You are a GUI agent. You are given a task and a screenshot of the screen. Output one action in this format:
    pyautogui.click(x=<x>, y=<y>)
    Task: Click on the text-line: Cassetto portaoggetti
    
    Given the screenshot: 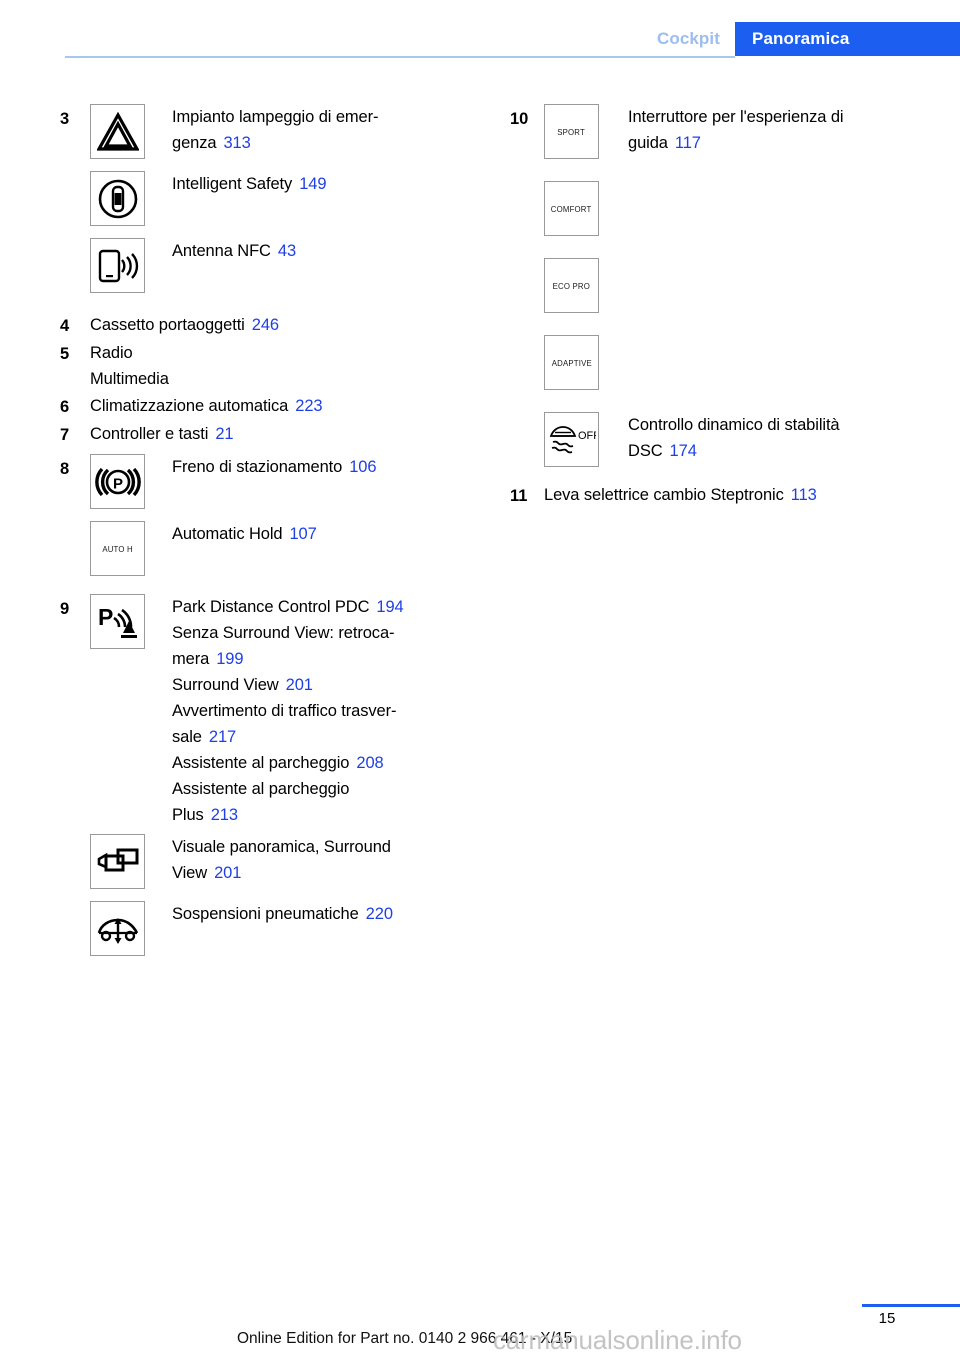 What is the action you would take?
    pyautogui.click(x=167, y=325)
    